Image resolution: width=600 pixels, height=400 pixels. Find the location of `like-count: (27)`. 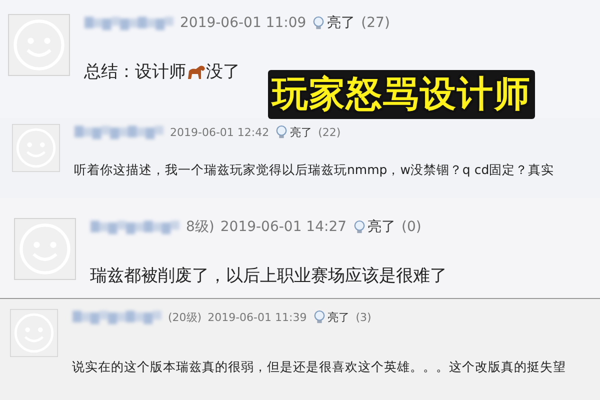

like-count: (27) is located at coordinates (375, 23).